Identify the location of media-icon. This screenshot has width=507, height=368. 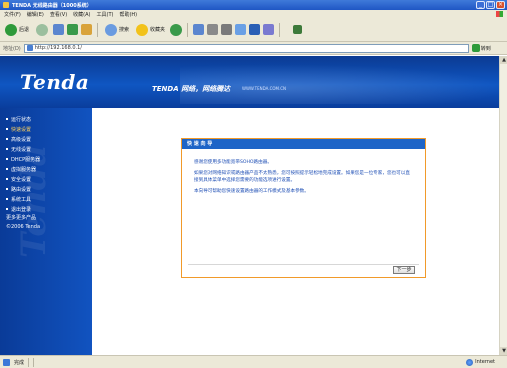
(176, 29).